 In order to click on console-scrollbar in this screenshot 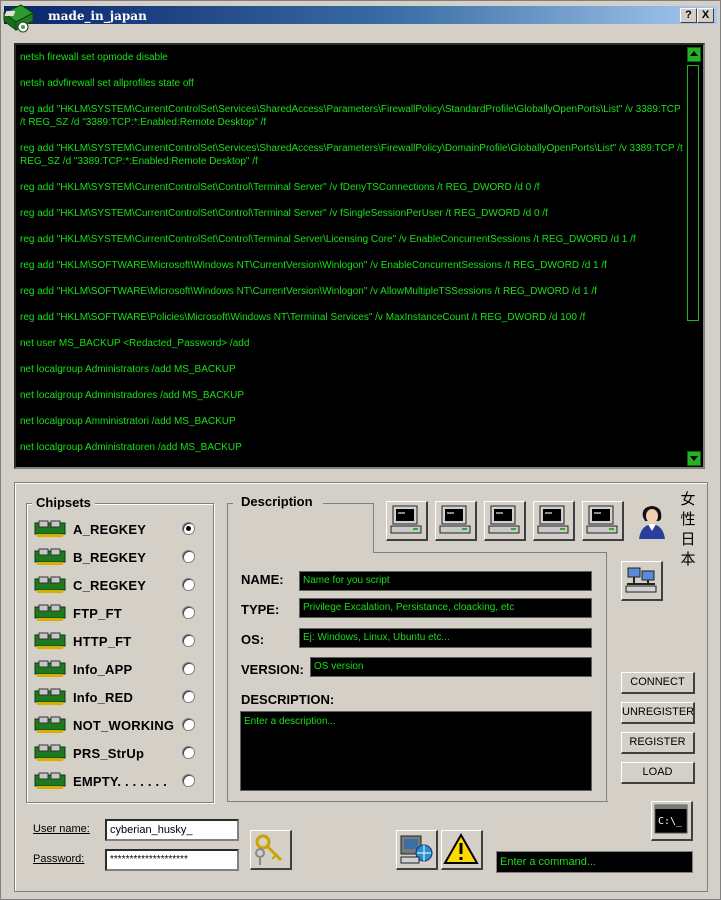, I will do `click(694, 256)`.